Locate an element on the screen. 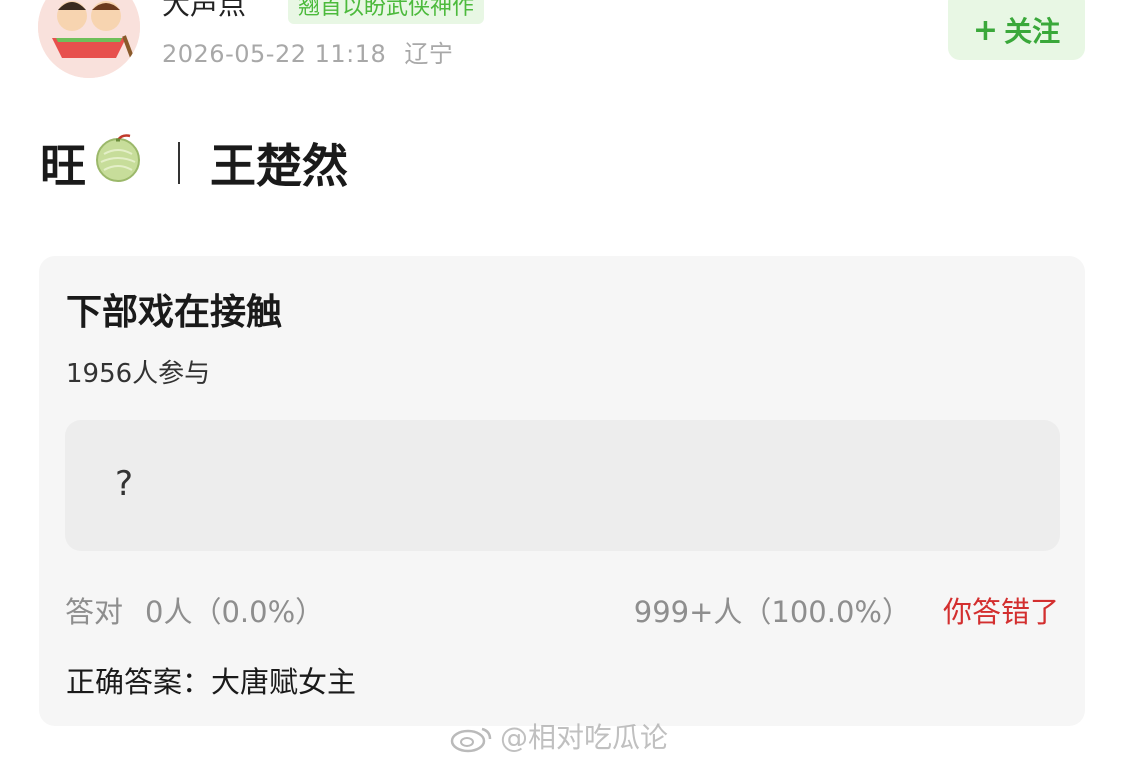  watermark-text: @相对吃瓜论 is located at coordinates (584, 737).